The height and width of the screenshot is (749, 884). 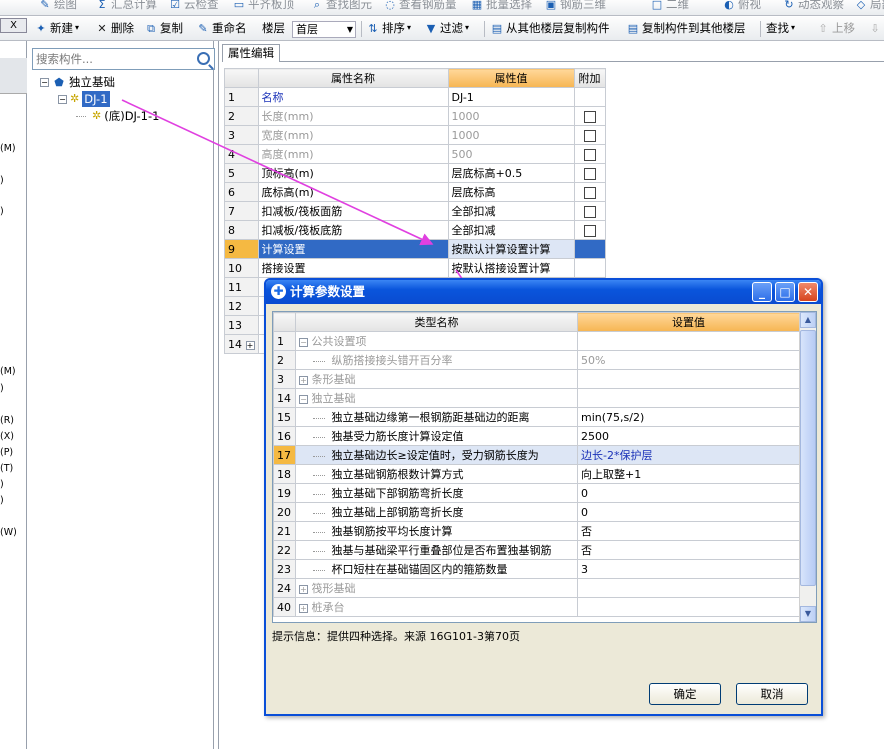 What do you see at coordinates (419, 6) in the screenshot?
I see `view-rebar-button: ◌ 查看钢筋量` at bounding box center [419, 6].